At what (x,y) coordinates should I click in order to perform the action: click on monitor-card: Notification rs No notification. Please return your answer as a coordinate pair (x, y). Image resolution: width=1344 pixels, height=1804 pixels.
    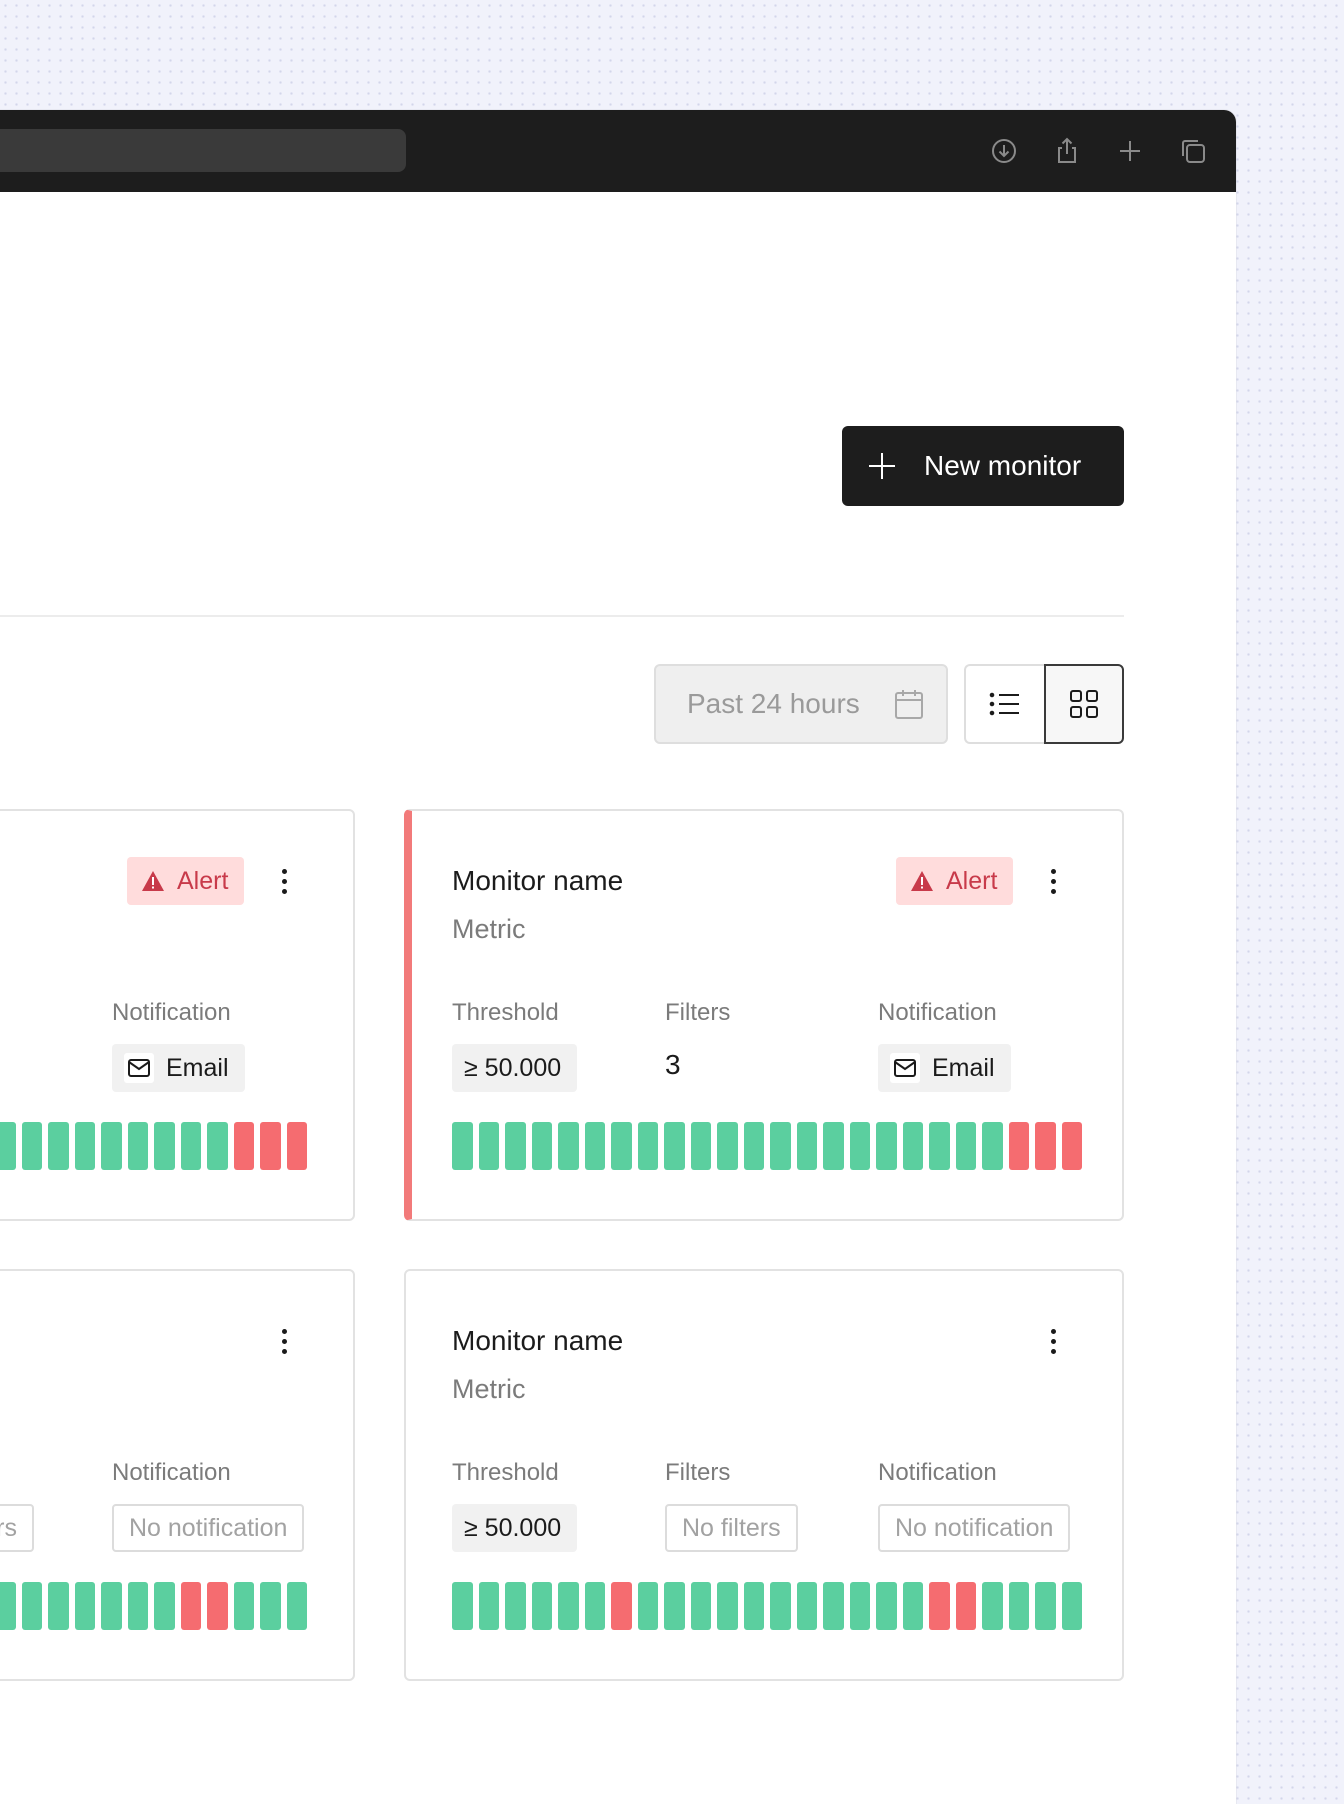
    Looking at the image, I should click on (177, 1475).